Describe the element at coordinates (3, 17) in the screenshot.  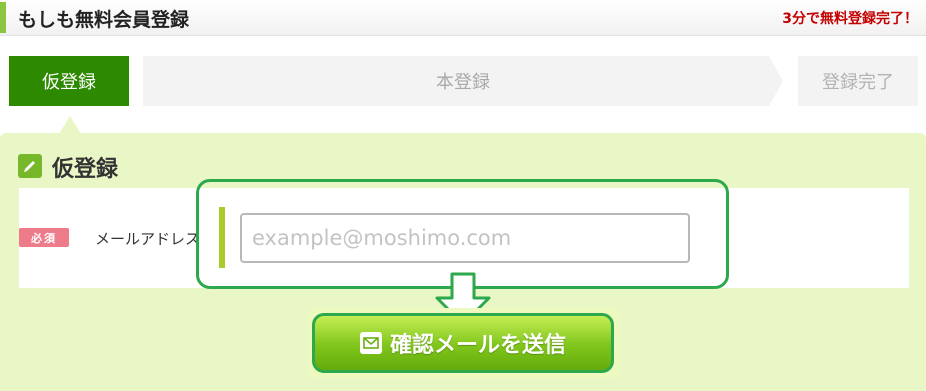
I see `header-accent-bar` at that location.